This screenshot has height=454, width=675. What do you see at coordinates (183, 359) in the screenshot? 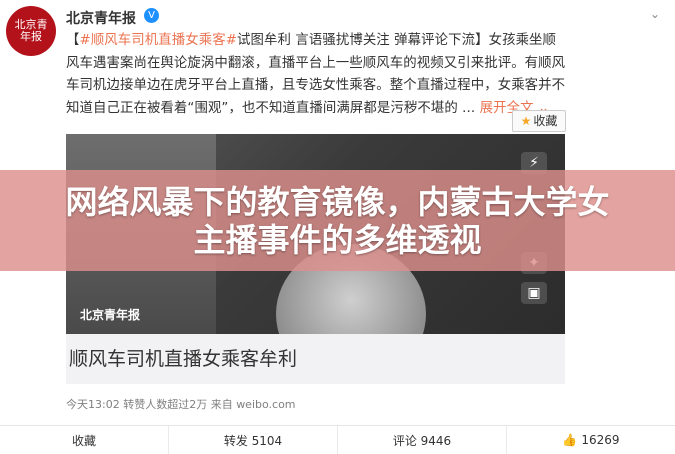
I see `video-caption-text: 顺风车司机直播女乘客牟利` at bounding box center [183, 359].